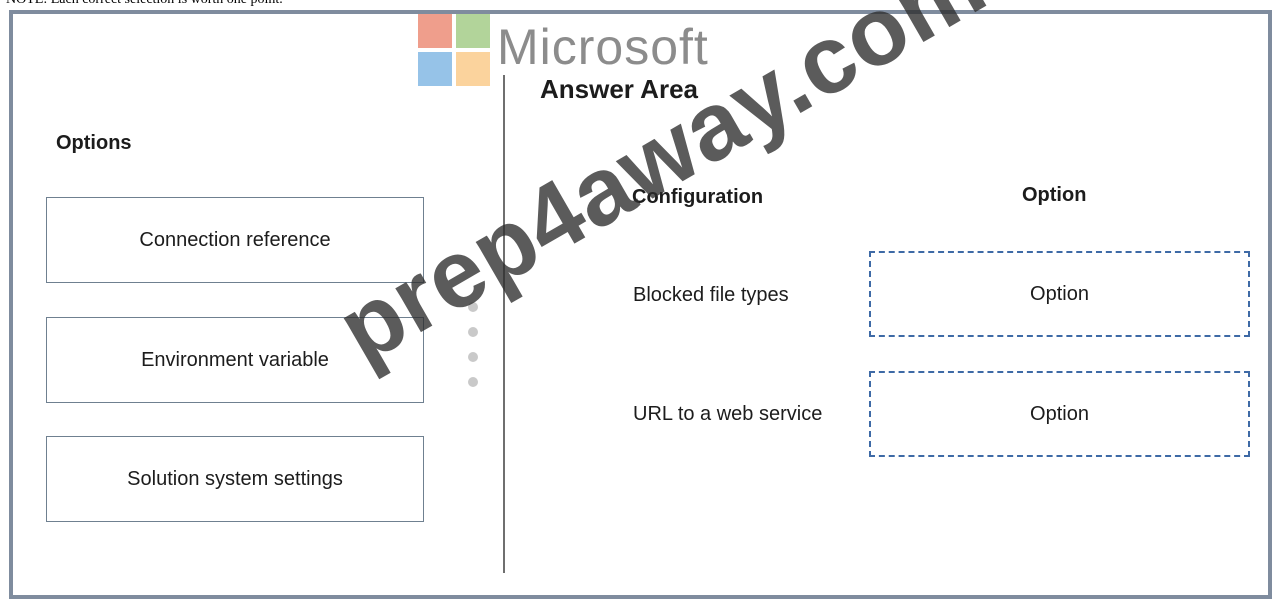  I want to click on option-connection-reference: Connection reference, so click(235, 240).